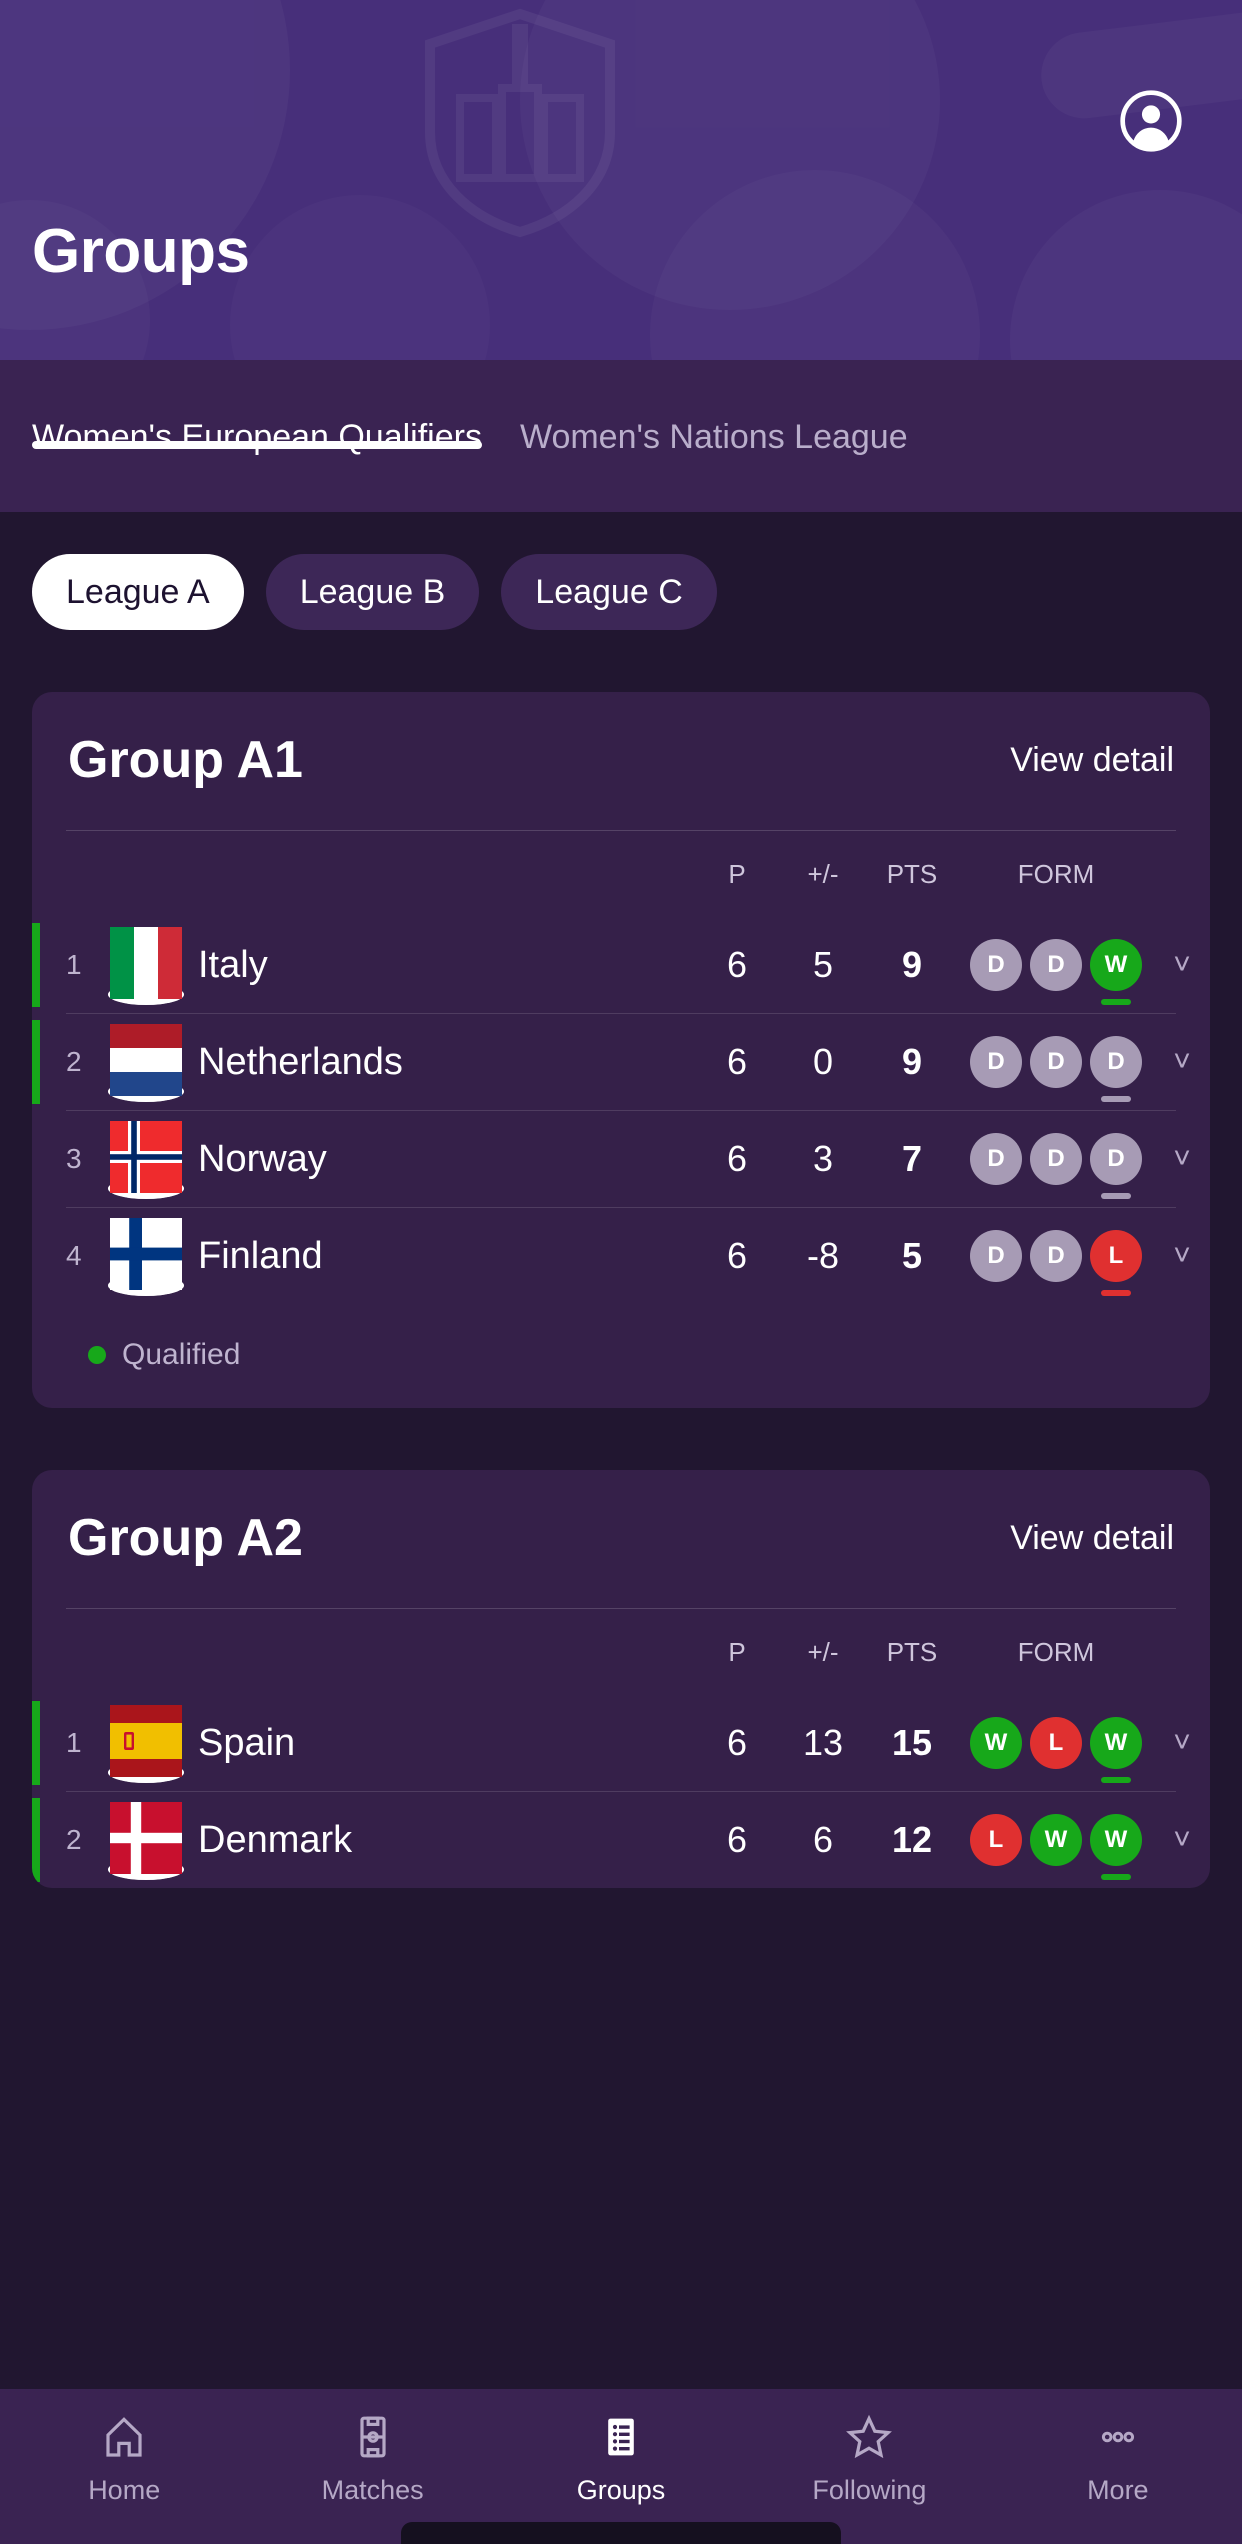 The height and width of the screenshot is (2544, 1242). What do you see at coordinates (74, 1158) in the screenshot?
I see `row-rank: 3` at bounding box center [74, 1158].